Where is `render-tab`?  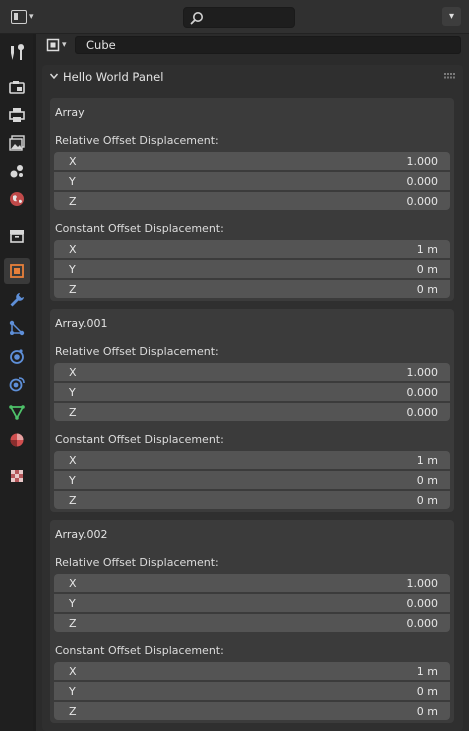 render-tab is located at coordinates (17, 87).